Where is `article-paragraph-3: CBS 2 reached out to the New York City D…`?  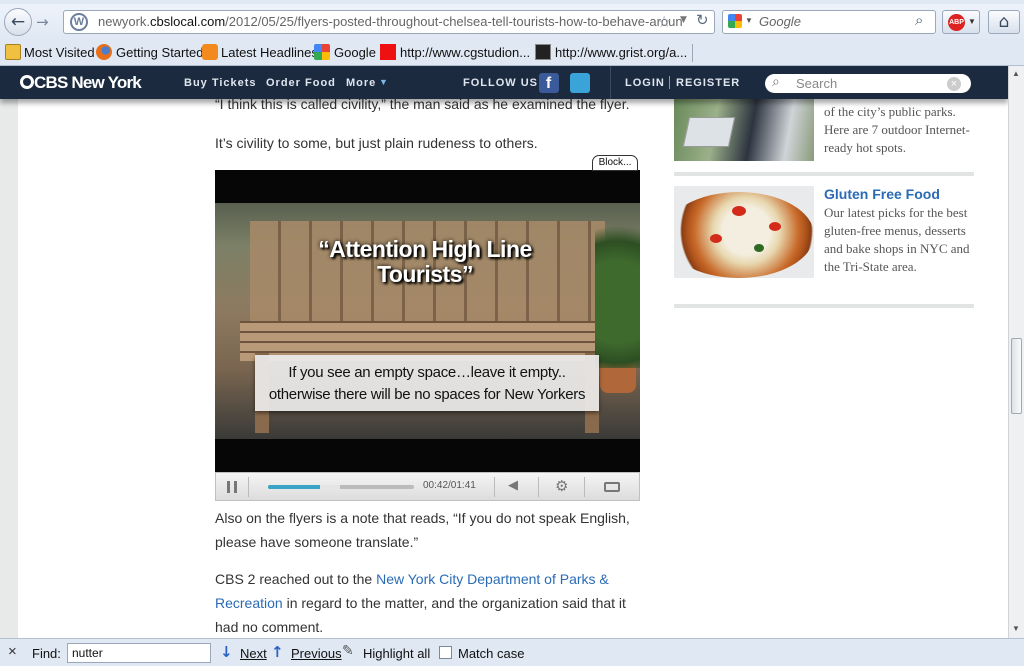 article-paragraph-3: CBS 2 reached out to the New York City D… is located at coordinates (427, 603).